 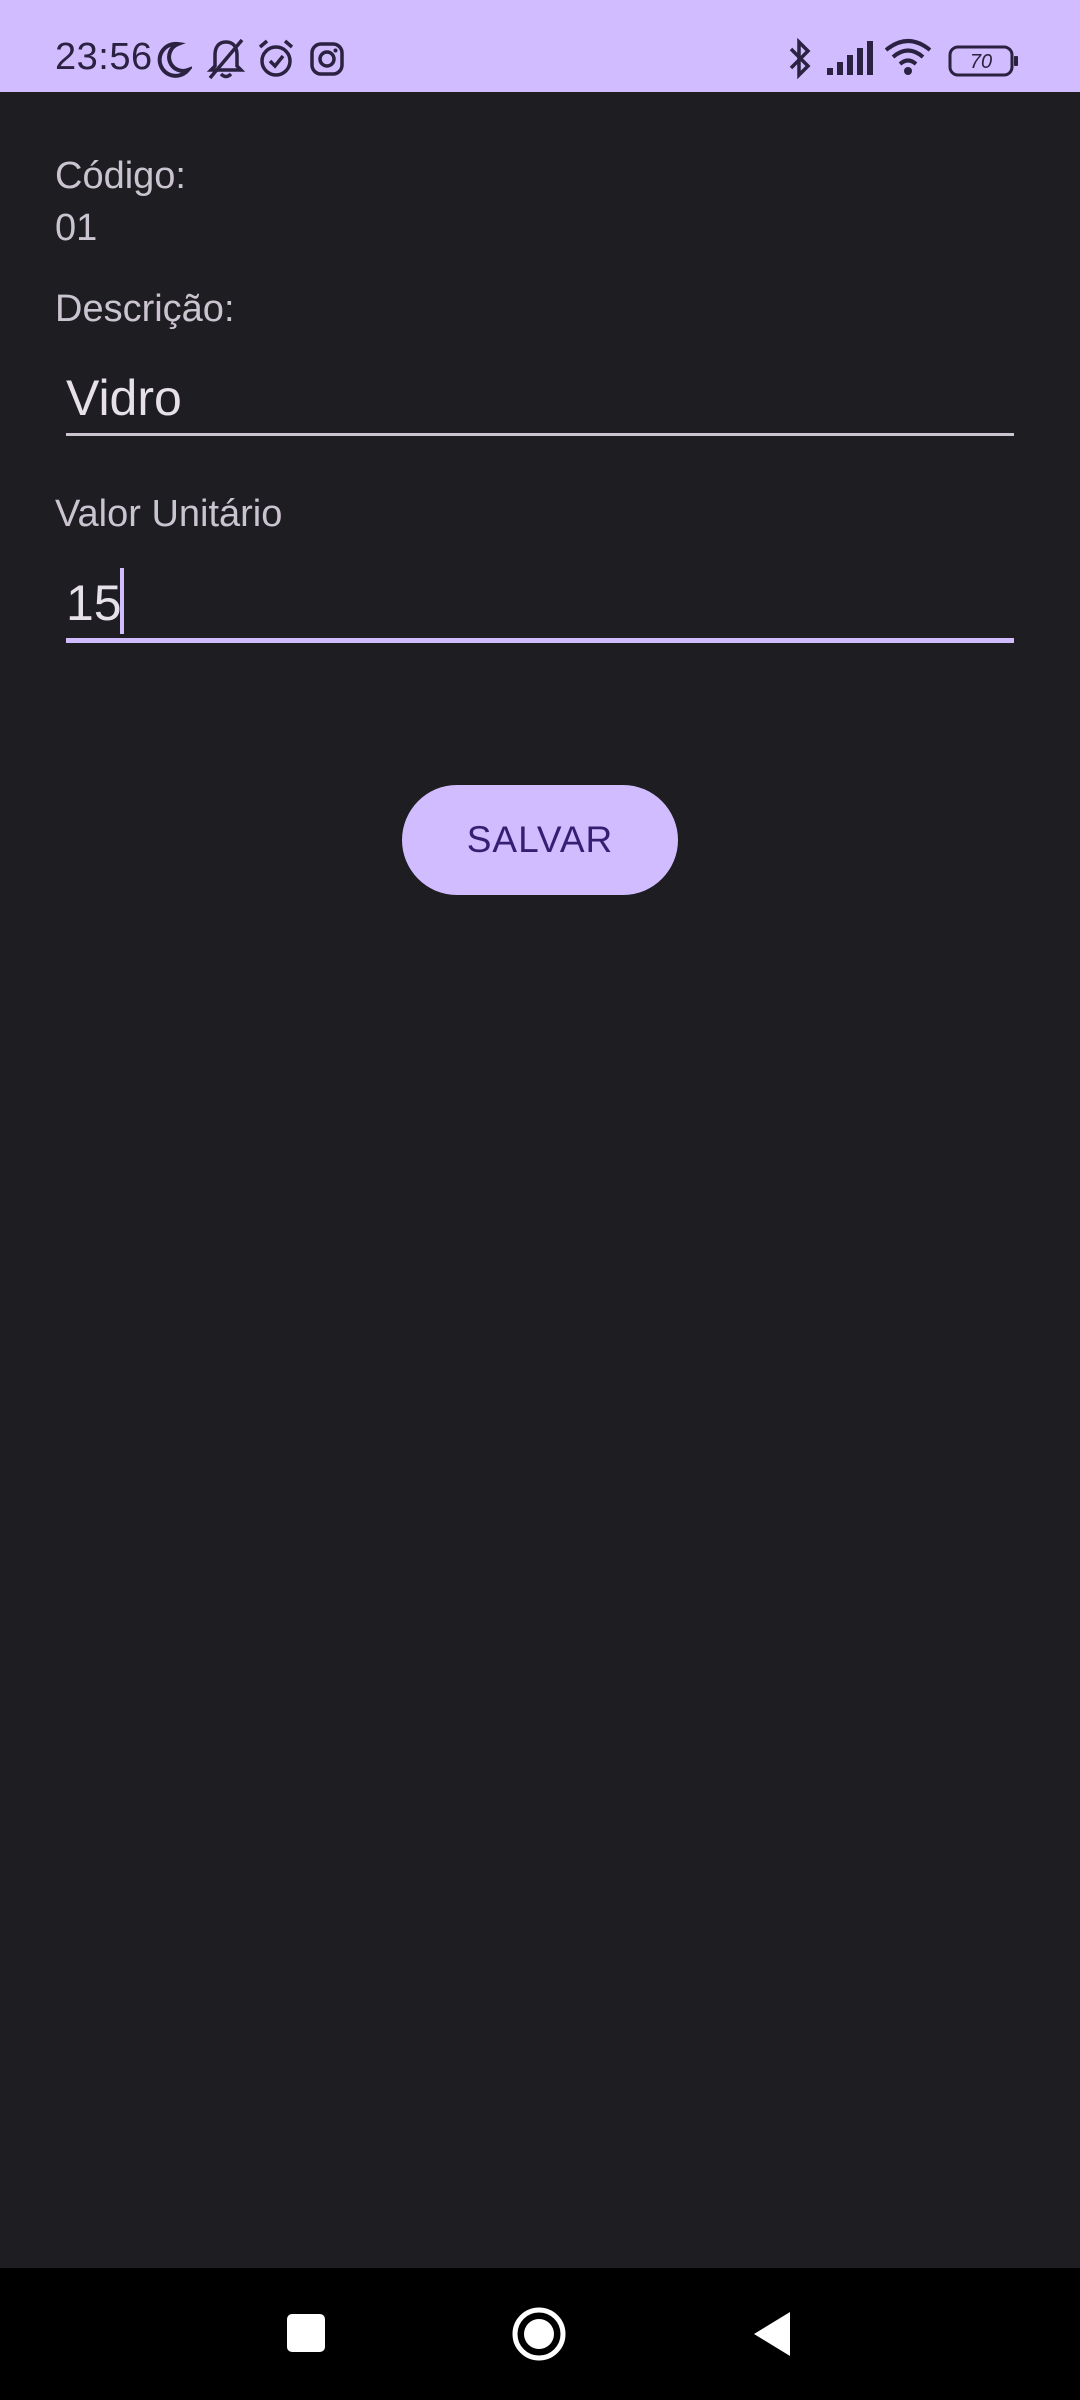 What do you see at coordinates (851, 58) in the screenshot?
I see `signal-icon` at bounding box center [851, 58].